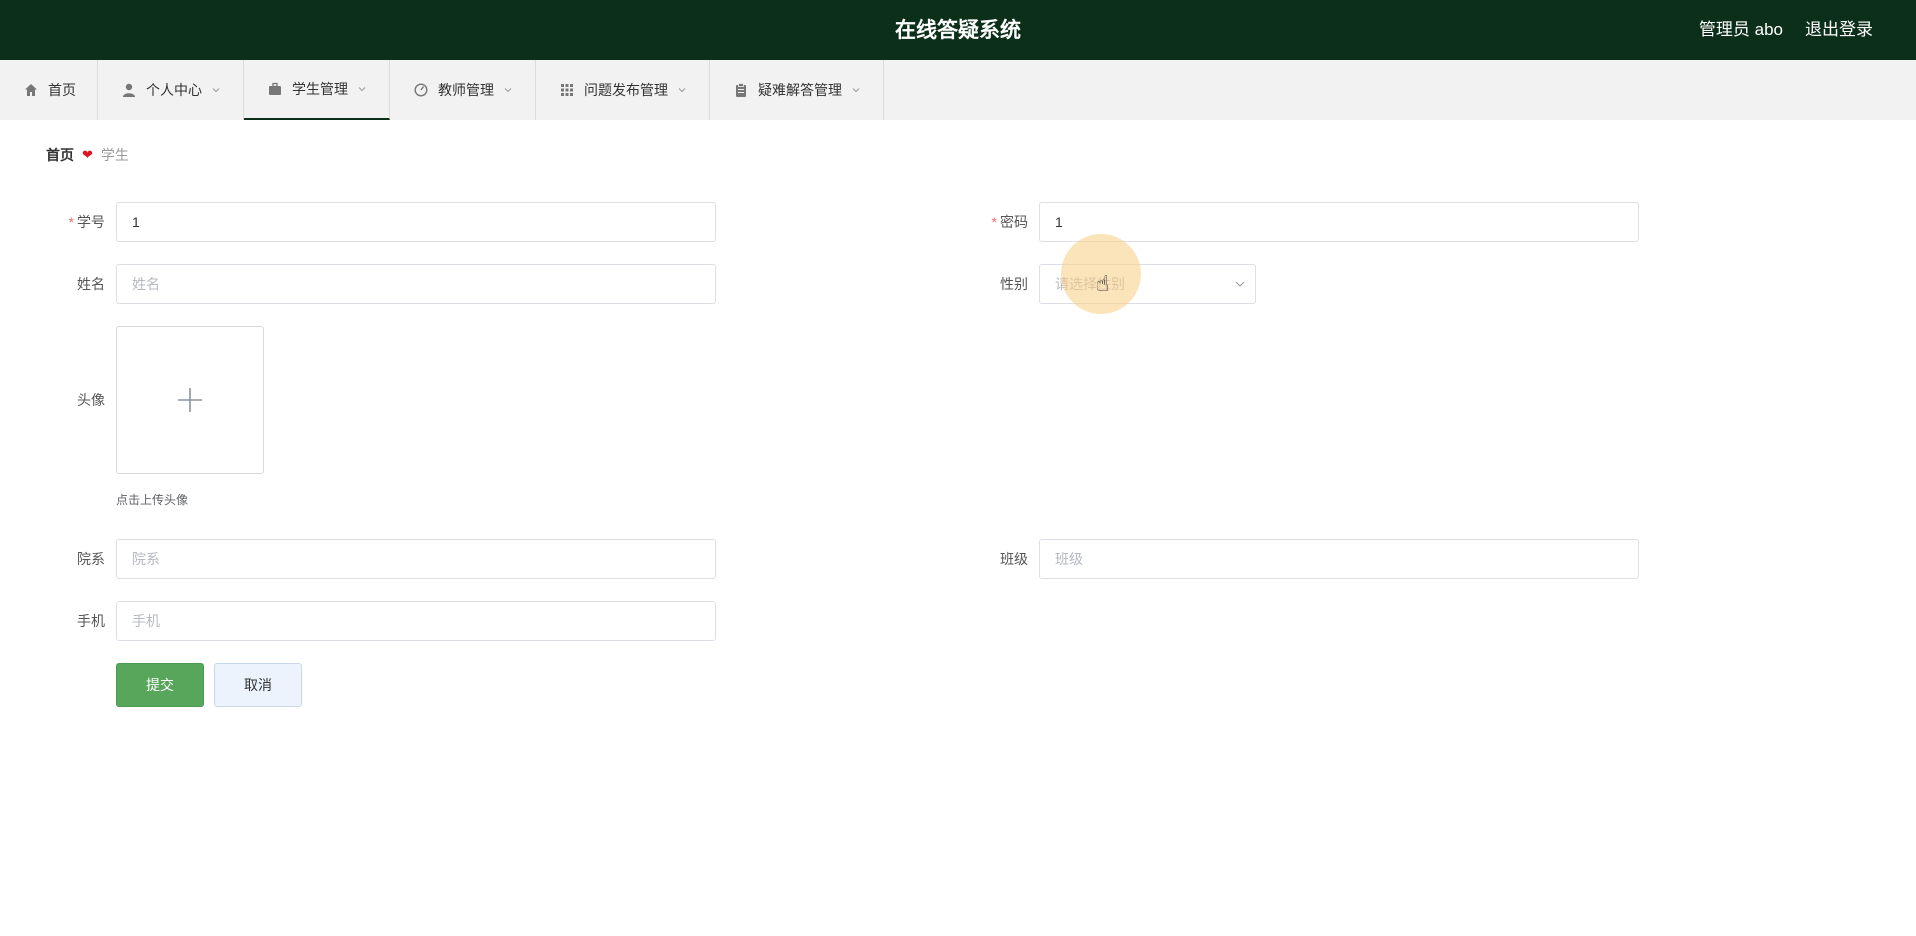  I want to click on nav-item-question-publishing: 问题发布管理, so click(623, 90).